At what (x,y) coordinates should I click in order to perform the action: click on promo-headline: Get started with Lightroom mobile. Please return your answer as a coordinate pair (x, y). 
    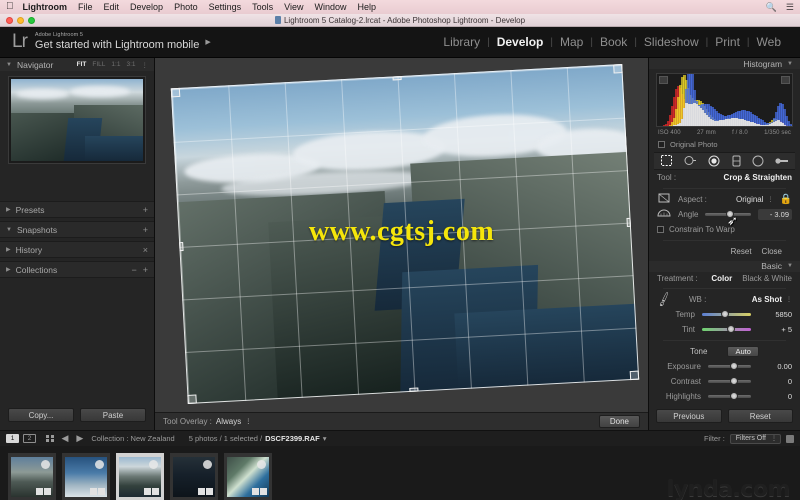
    Looking at the image, I should click on (117, 45).